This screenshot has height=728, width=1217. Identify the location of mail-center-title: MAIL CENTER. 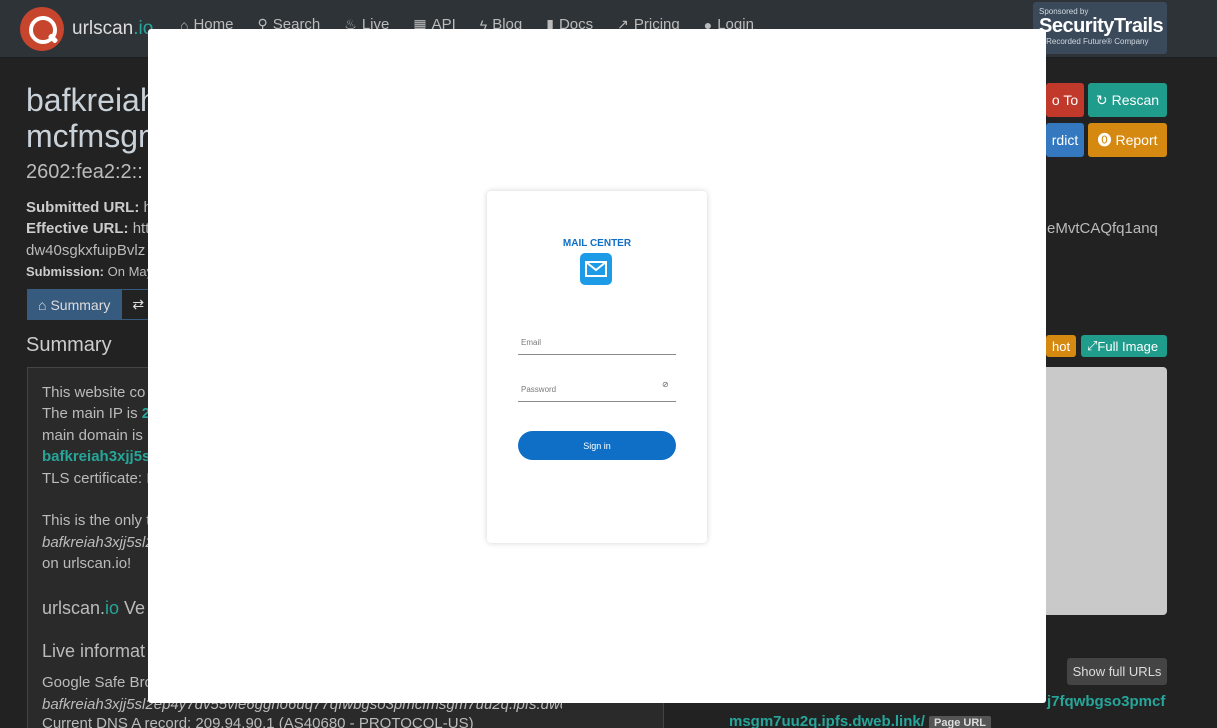
(597, 243).